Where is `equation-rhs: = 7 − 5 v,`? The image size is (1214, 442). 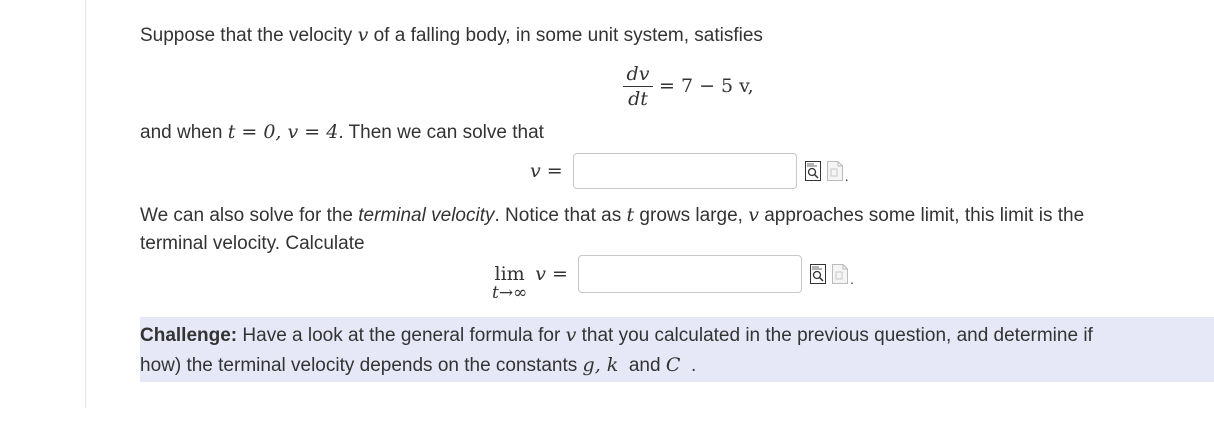 equation-rhs: = 7 − 5 v, is located at coordinates (706, 86).